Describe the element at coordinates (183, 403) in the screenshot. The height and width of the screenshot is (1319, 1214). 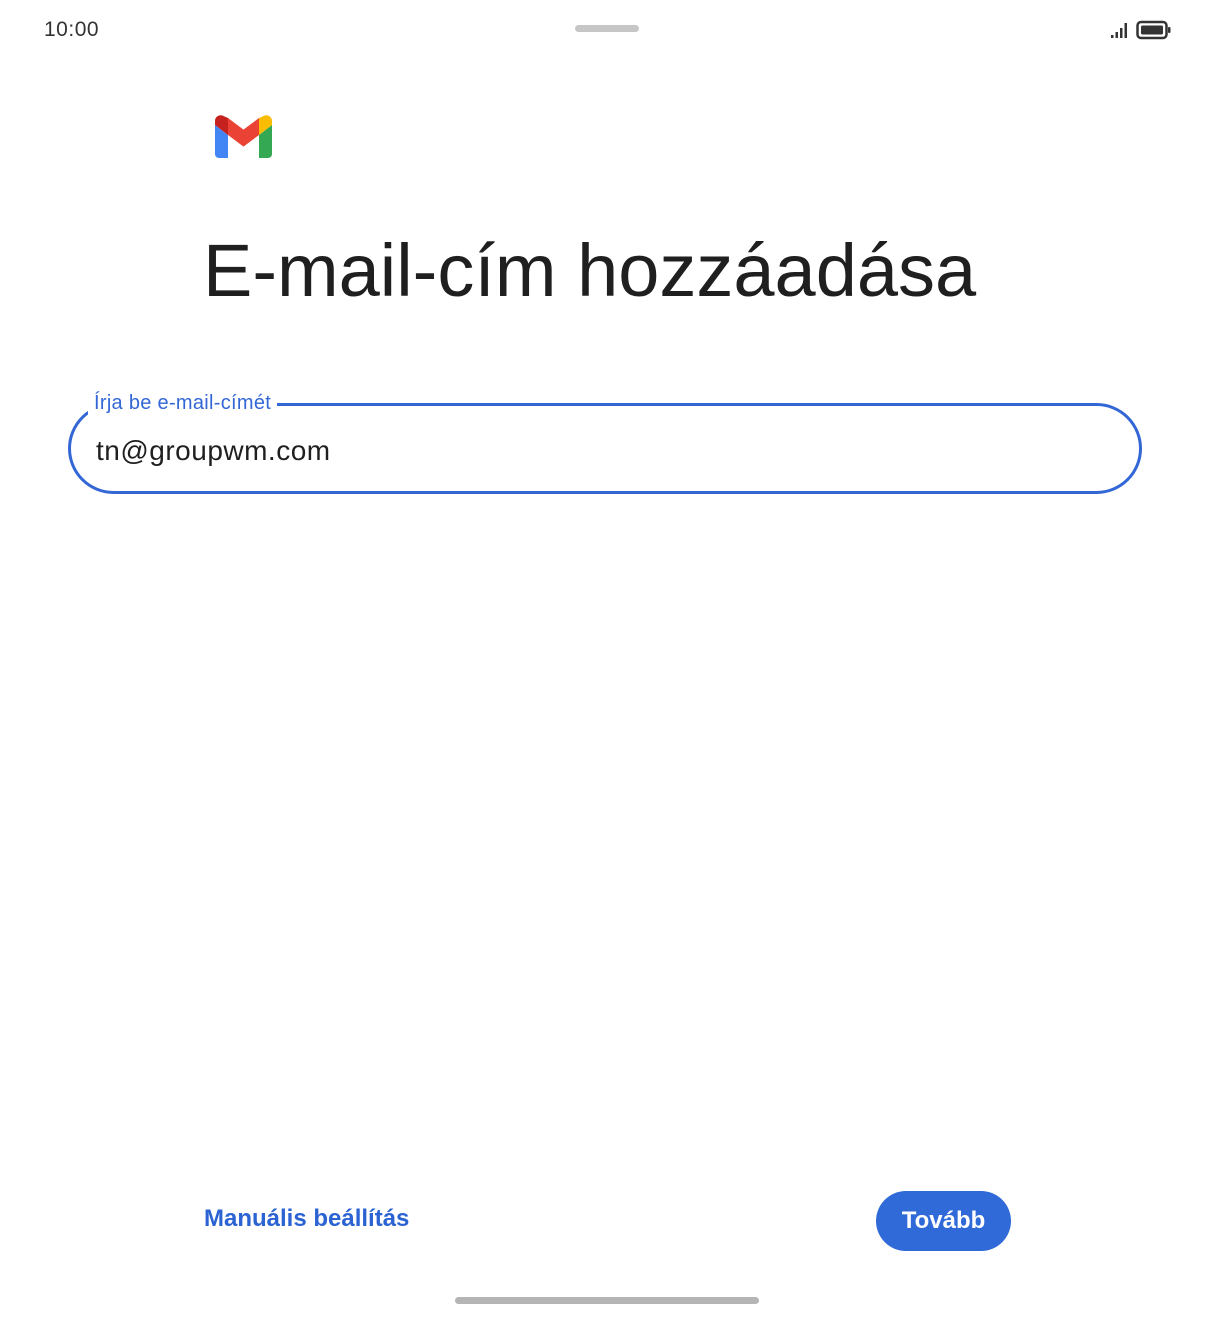
I see `email-field-label: Írja be e-mail-címét` at that location.